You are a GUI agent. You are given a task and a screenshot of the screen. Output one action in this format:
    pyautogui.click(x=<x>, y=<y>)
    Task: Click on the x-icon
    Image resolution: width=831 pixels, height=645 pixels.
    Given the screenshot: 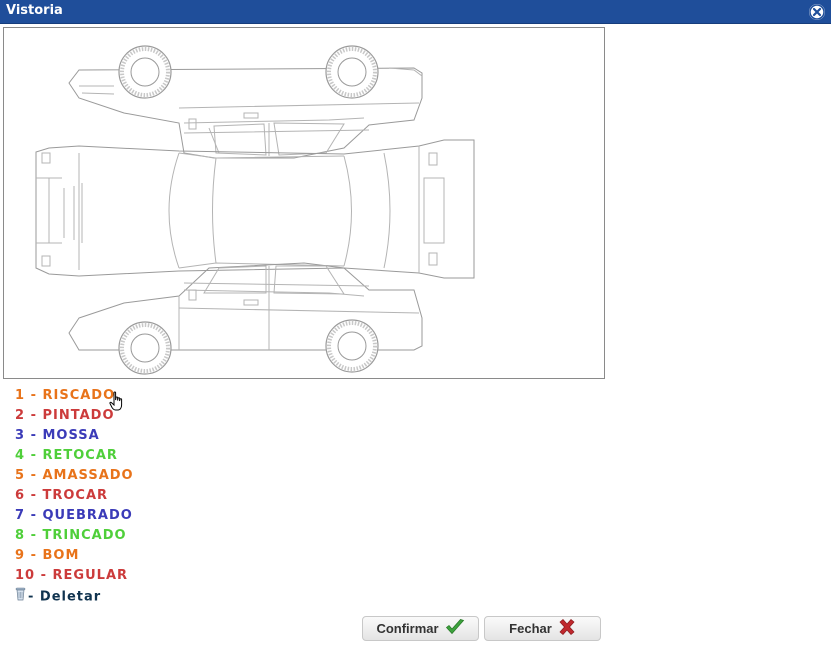 What is the action you would take?
    pyautogui.click(x=567, y=628)
    